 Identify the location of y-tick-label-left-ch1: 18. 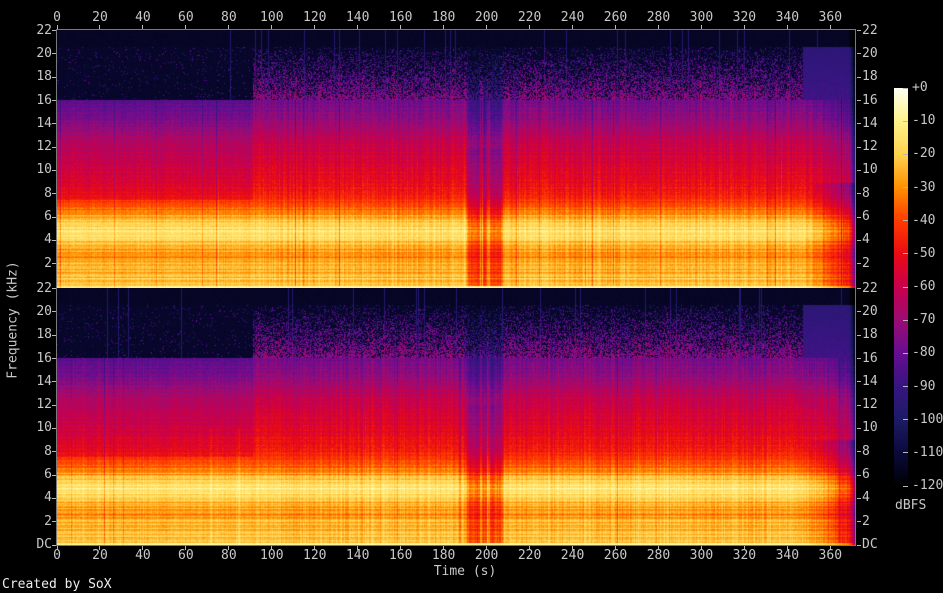
(44, 77).